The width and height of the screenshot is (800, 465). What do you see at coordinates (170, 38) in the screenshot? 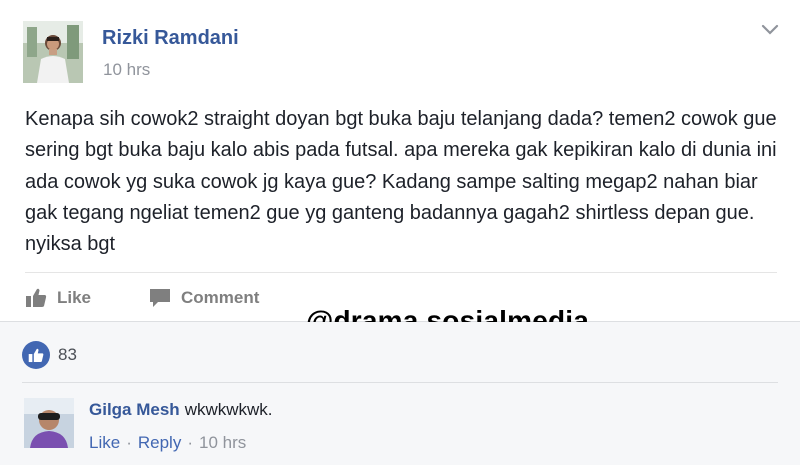
I see `post-author-name: Rizki Ramdani` at bounding box center [170, 38].